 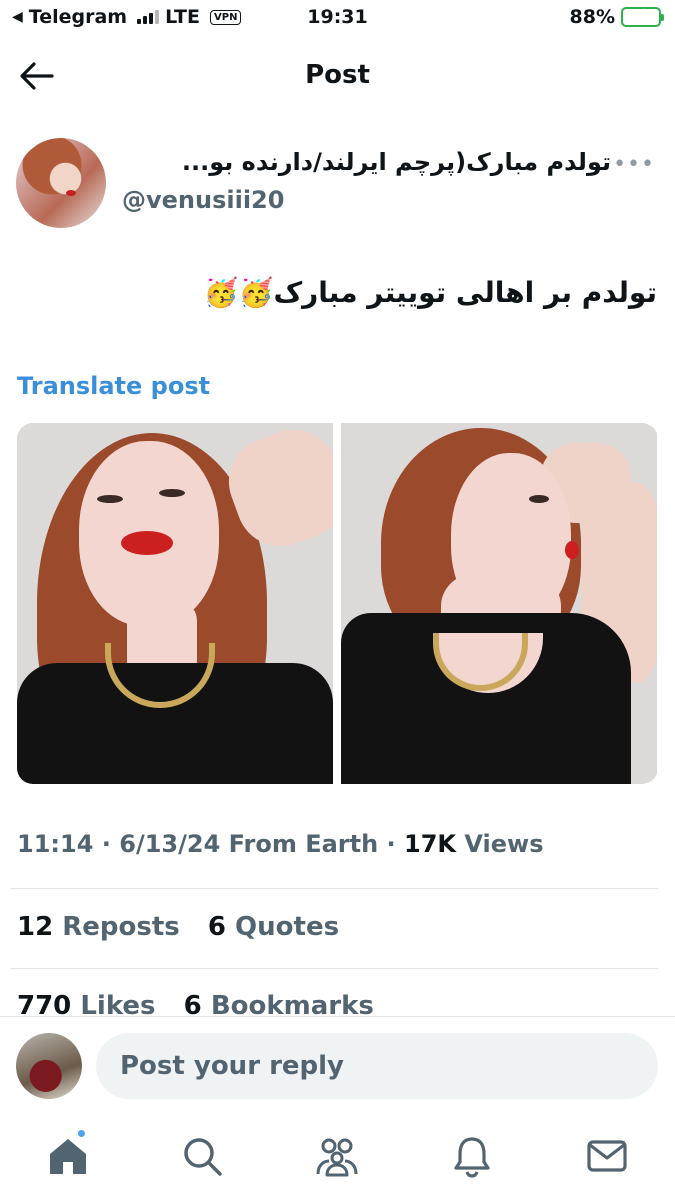 I want to click on repost-quote-stats: 12 Reposts 6 Quotes, so click(x=178, y=927).